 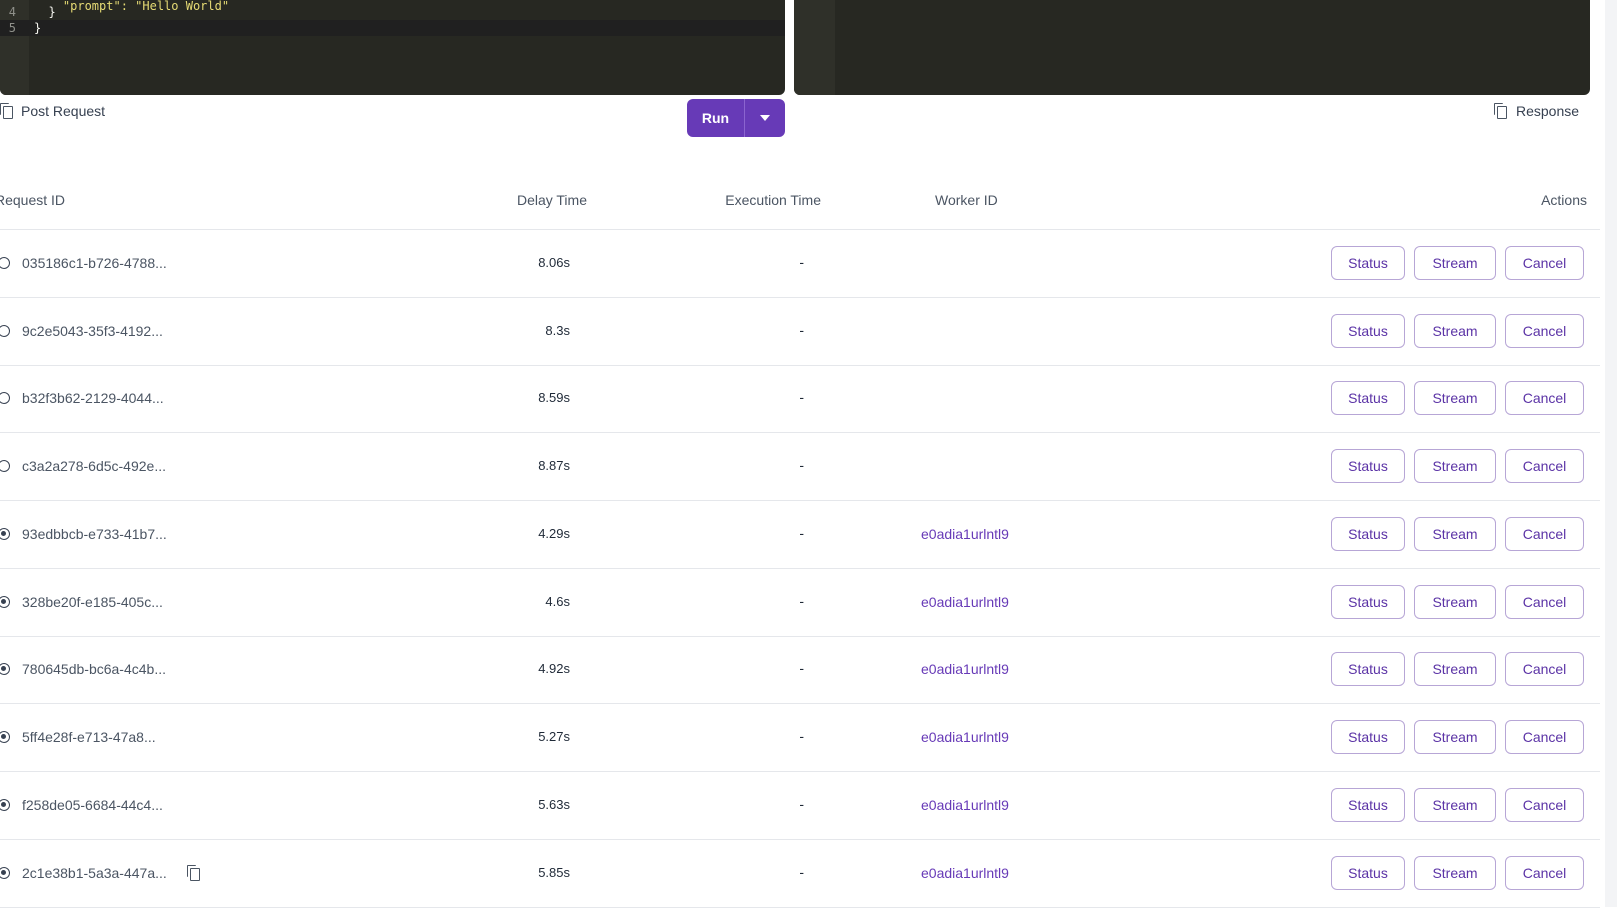 I want to click on header-request-id: Request ID, so click(x=33, y=200).